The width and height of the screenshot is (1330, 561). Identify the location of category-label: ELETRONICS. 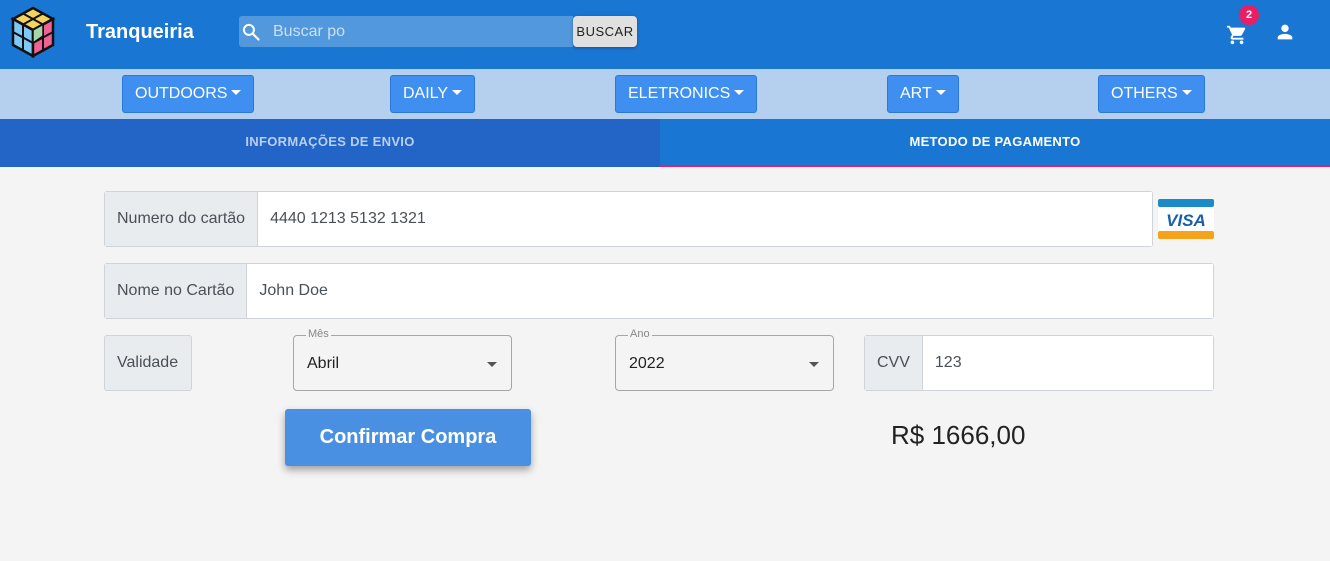
(679, 93).